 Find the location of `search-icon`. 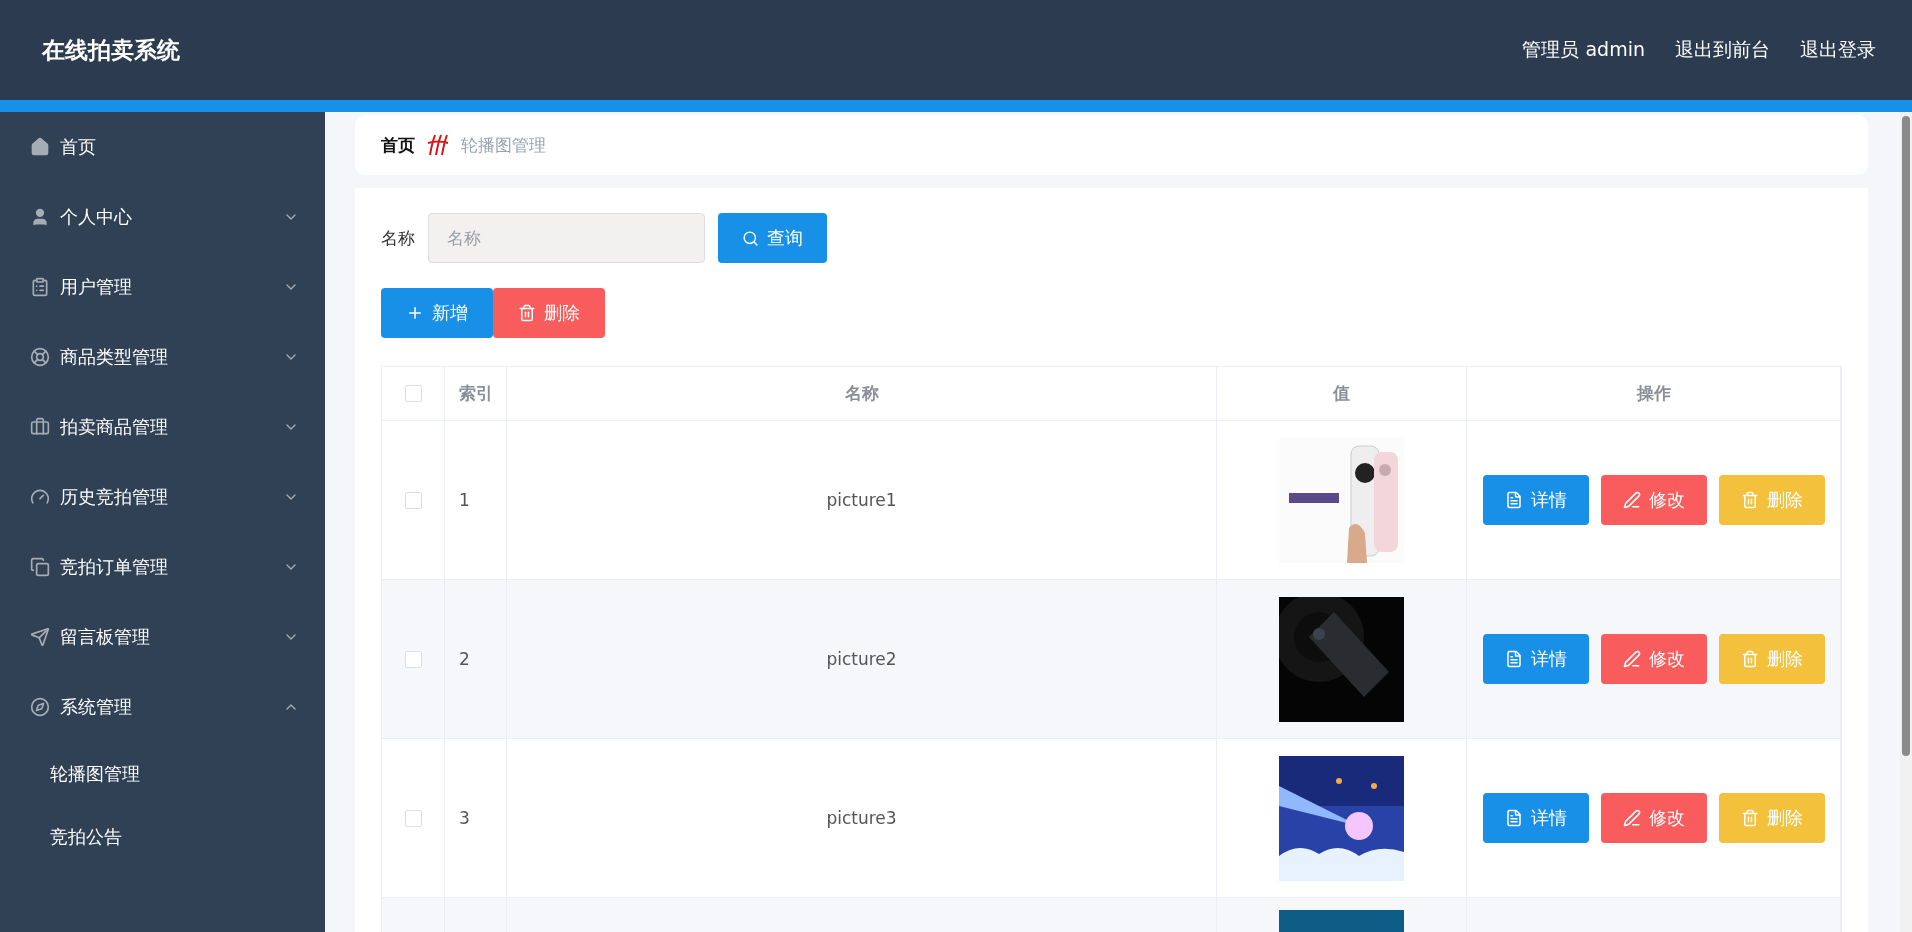

search-icon is located at coordinates (750, 238).